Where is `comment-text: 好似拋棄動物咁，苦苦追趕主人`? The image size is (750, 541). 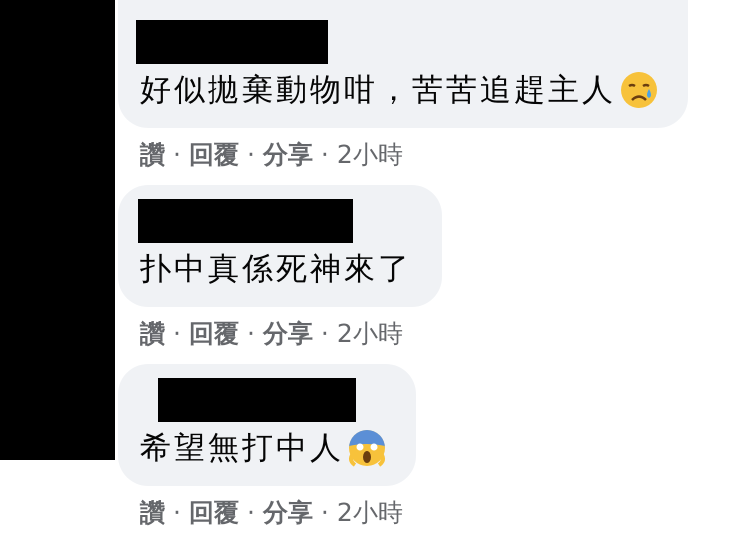 comment-text: 好似拋棄動物咁，苦苦追趕主人 is located at coordinates (378, 90).